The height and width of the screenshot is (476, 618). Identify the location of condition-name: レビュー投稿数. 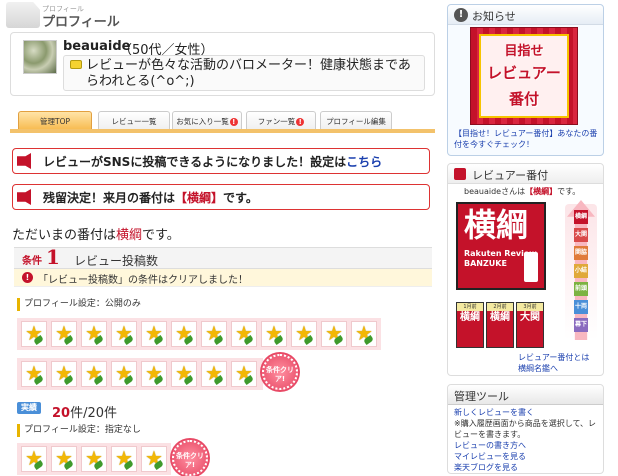
(116, 261).